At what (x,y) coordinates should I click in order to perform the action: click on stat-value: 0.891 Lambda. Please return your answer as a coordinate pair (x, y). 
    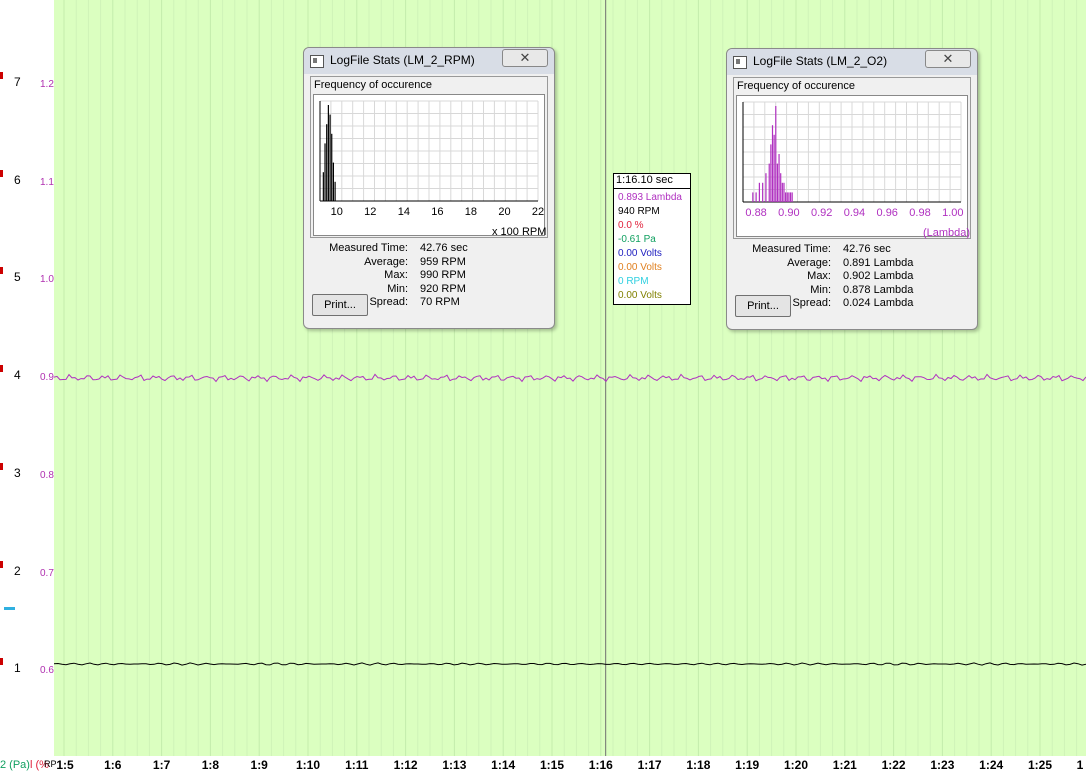
    Looking at the image, I should click on (878, 262).